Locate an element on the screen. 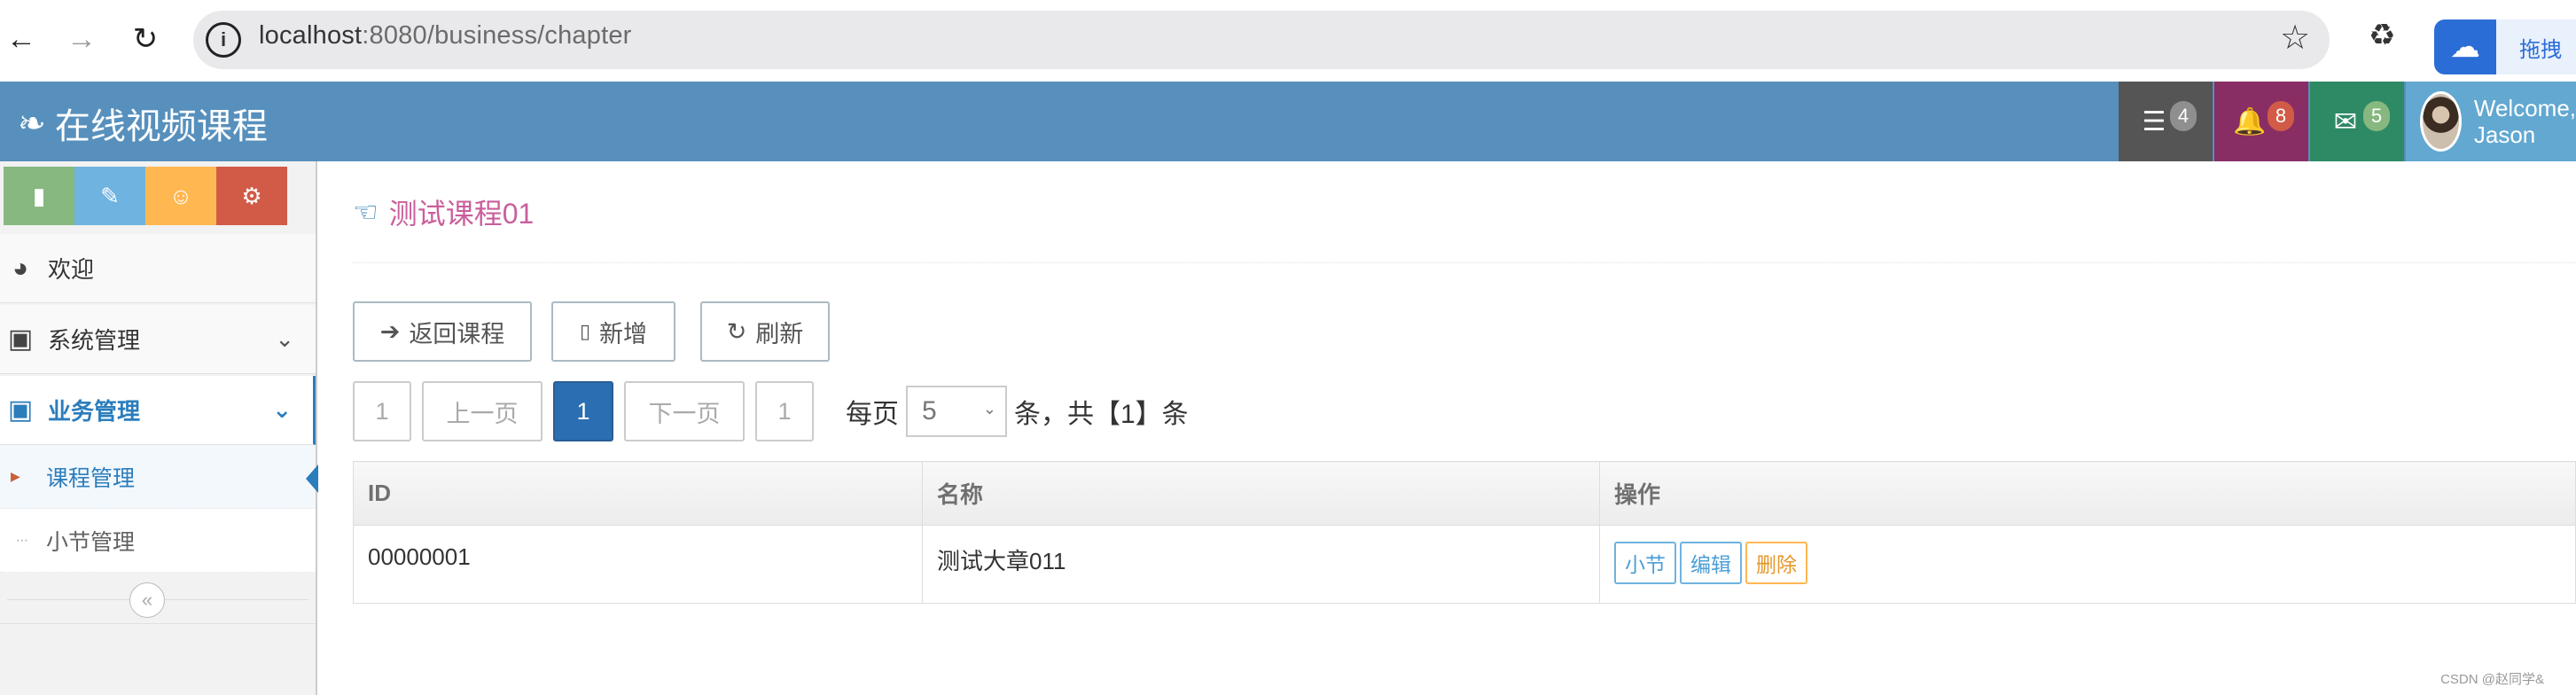 The image size is (2576, 695). page-last-button: 1 is located at coordinates (784, 411).